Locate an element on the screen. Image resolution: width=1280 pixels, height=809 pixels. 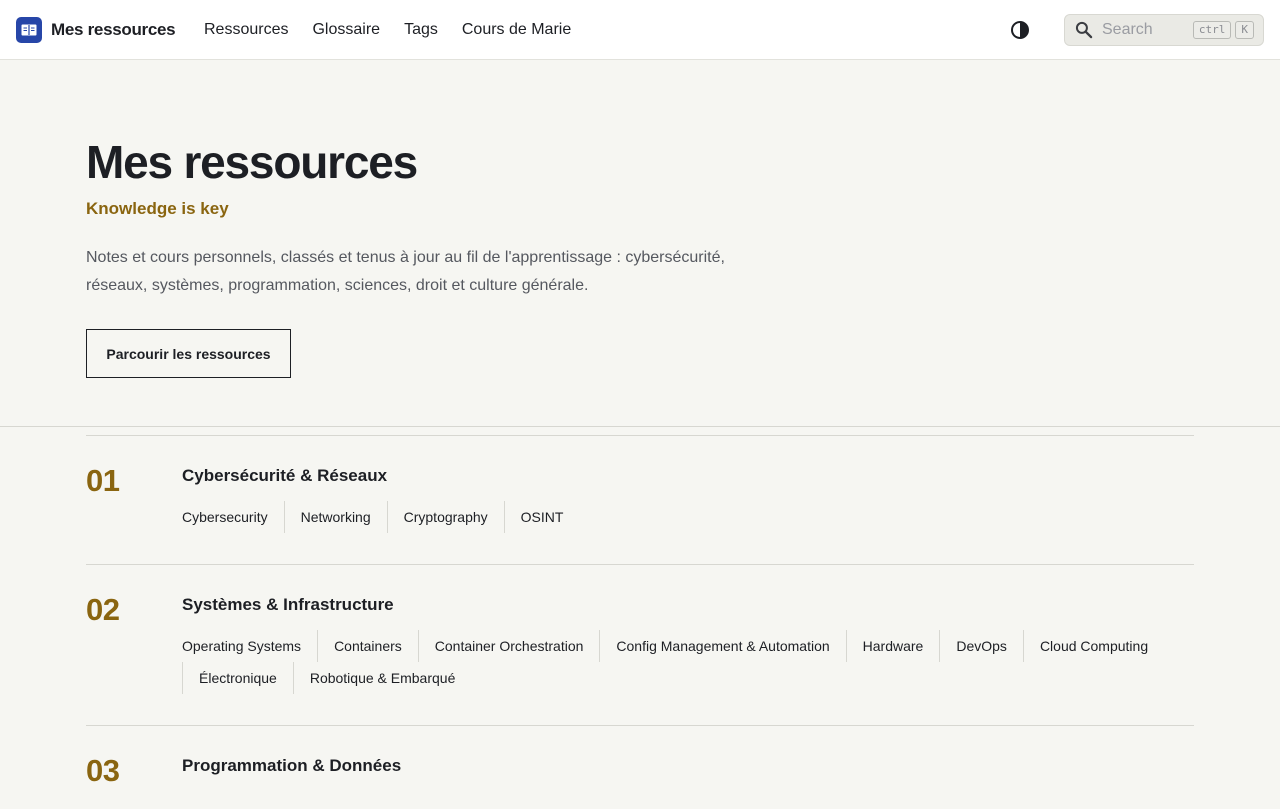
category-title: Programmation & Données is located at coordinates (688, 766).